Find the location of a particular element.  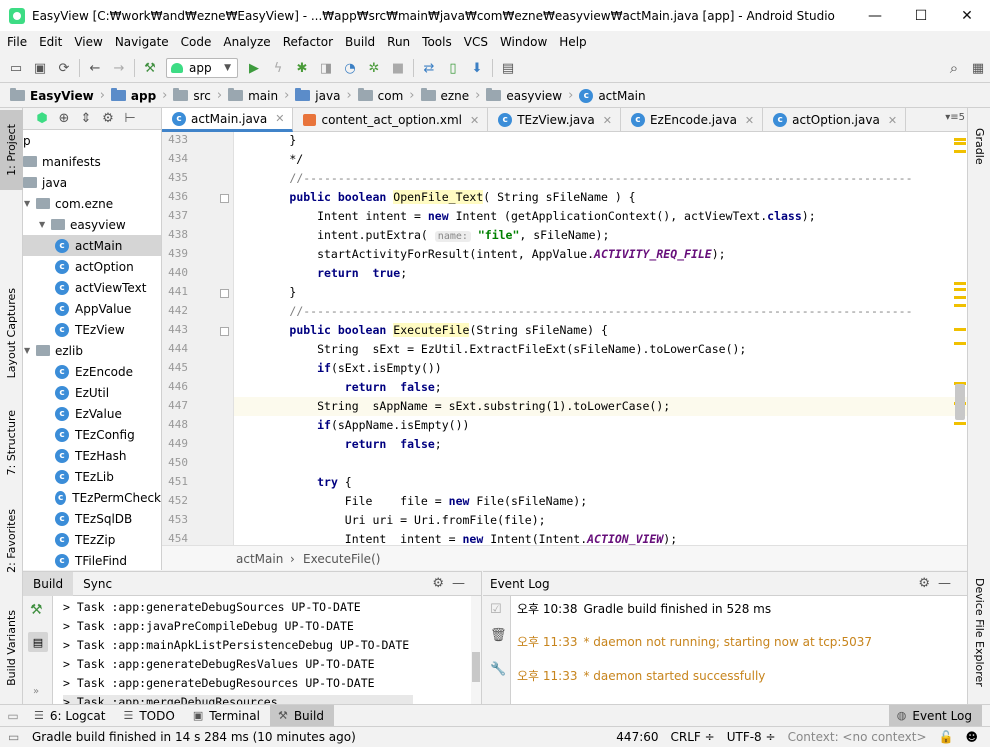

build-scrollbar is located at coordinates (476, 650).